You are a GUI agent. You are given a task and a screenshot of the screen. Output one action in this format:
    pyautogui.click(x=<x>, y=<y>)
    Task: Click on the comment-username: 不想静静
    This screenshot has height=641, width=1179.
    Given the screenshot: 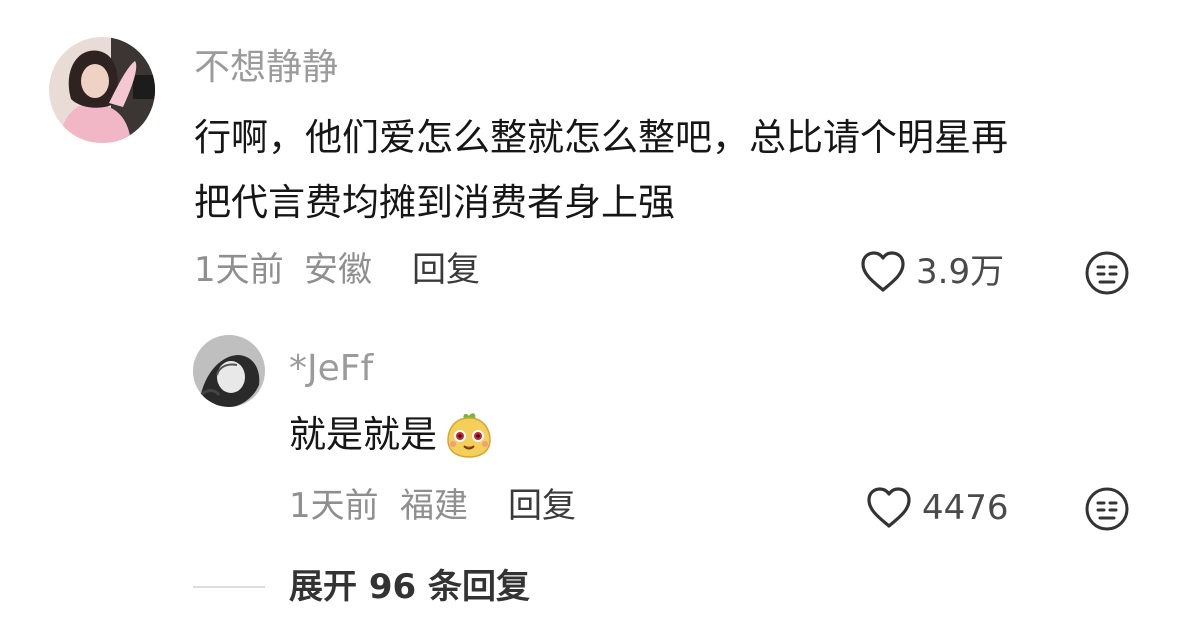 What is the action you would take?
    pyautogui.click(x=266, y=68)
    